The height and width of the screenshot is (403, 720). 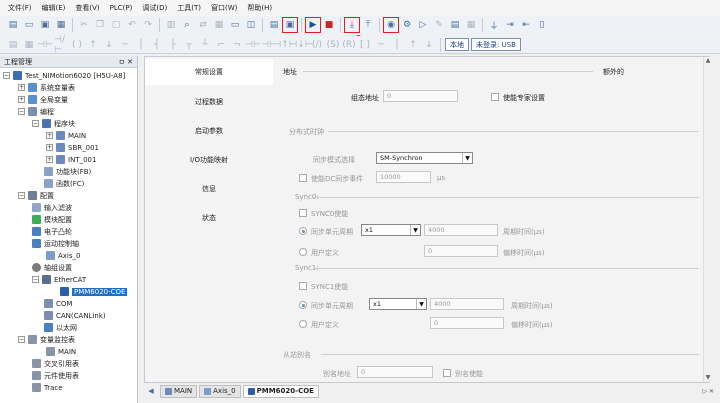 What do you see at coordinates (61, 45) in the screenshot?
I see `contact-nc-icon: ⊣/⊢` at bounding box center [61, 45].